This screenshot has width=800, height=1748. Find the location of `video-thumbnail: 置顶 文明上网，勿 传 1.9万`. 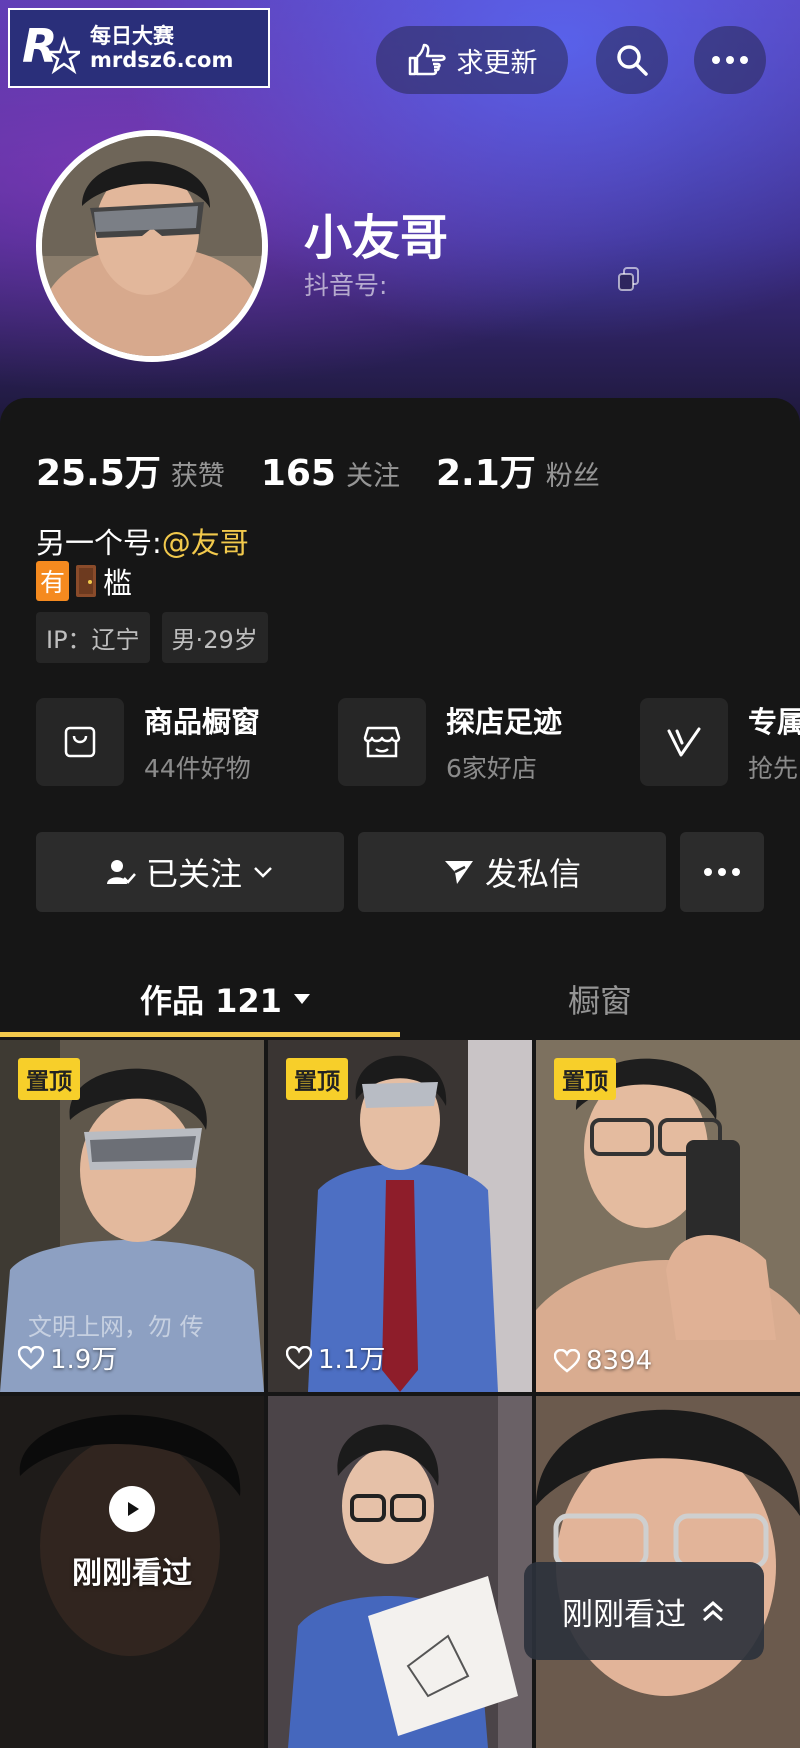

video-thumbnail: 置顶 文明上网，勿 传 1.9万 is located at coordinates (132, 1216).